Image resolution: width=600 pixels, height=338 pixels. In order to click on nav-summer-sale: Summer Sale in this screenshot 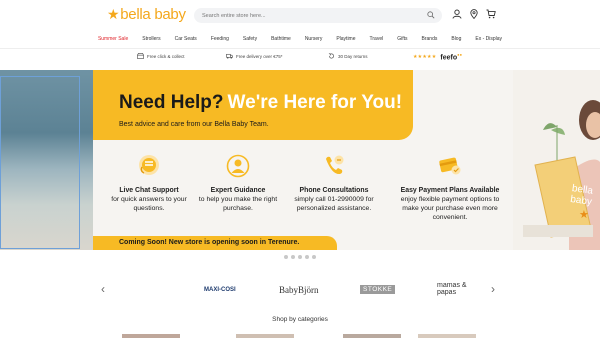, I will do `click(113, 39)`.